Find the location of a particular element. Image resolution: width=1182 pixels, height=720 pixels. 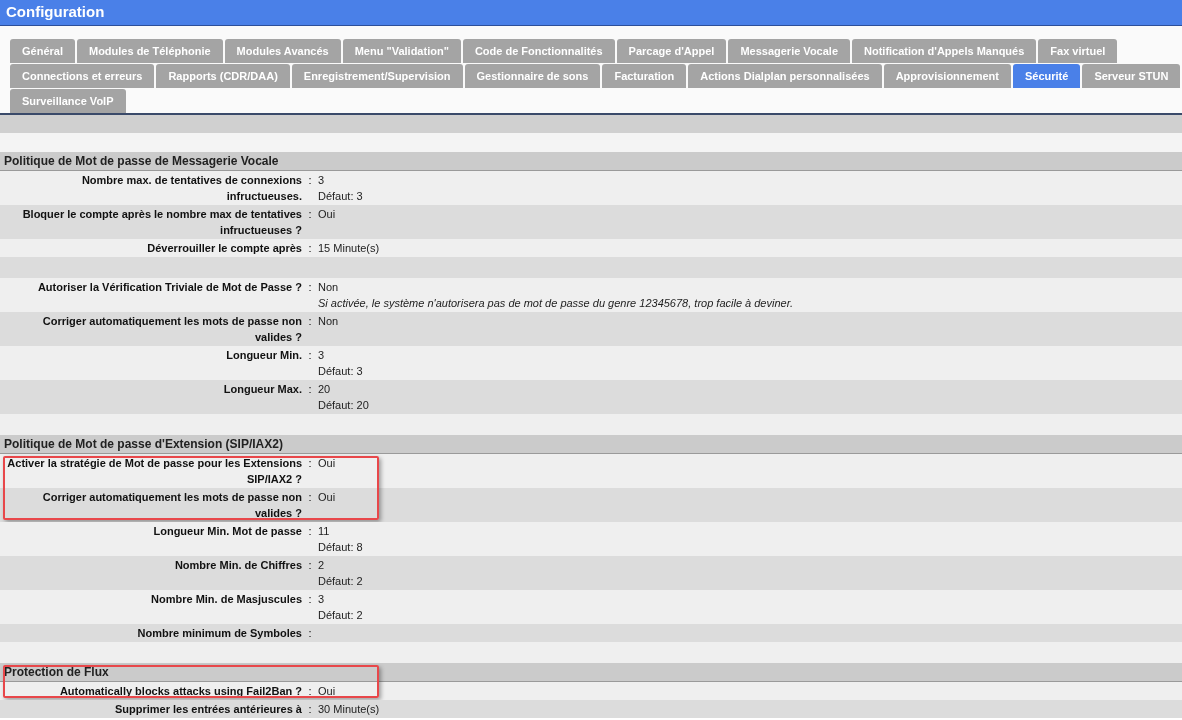

setting-value: 15 Minute(s) is located at coordinates (349, 248).